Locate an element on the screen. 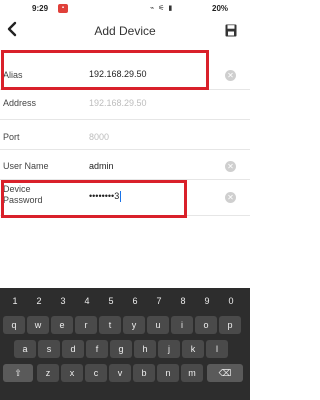  keyboard-row-1: q w e r t y u i o p is located at coordinates (125, 326).